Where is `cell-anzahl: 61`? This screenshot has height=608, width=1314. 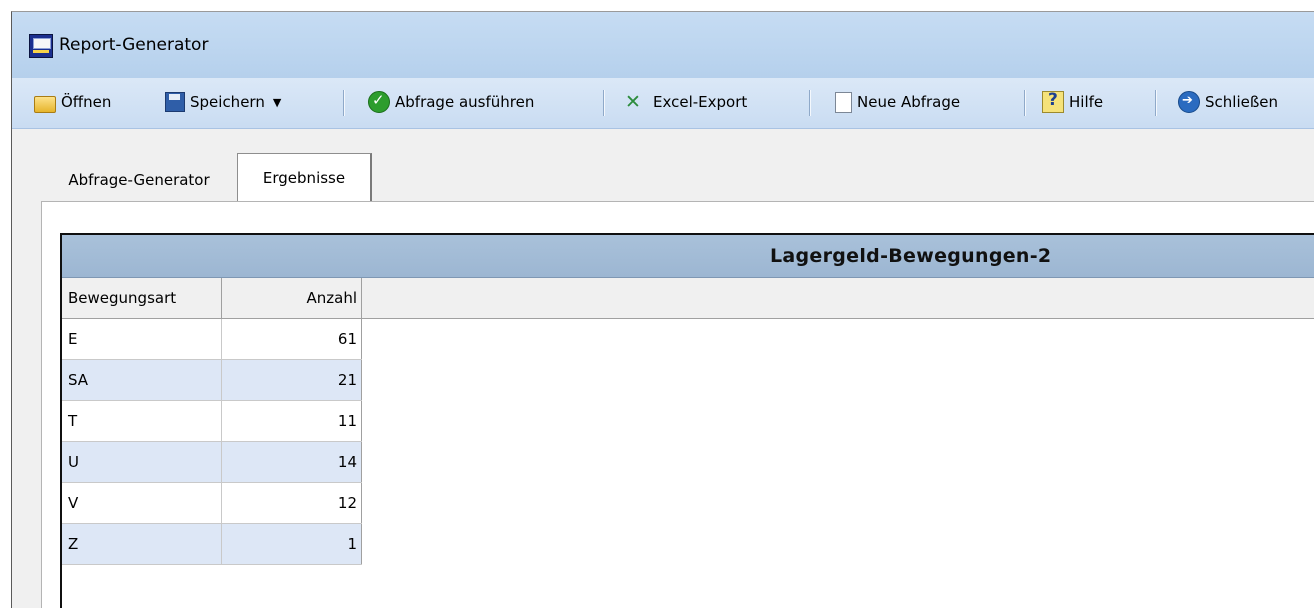 cell-anzahl: 61 is located at coordinates (292, 339).